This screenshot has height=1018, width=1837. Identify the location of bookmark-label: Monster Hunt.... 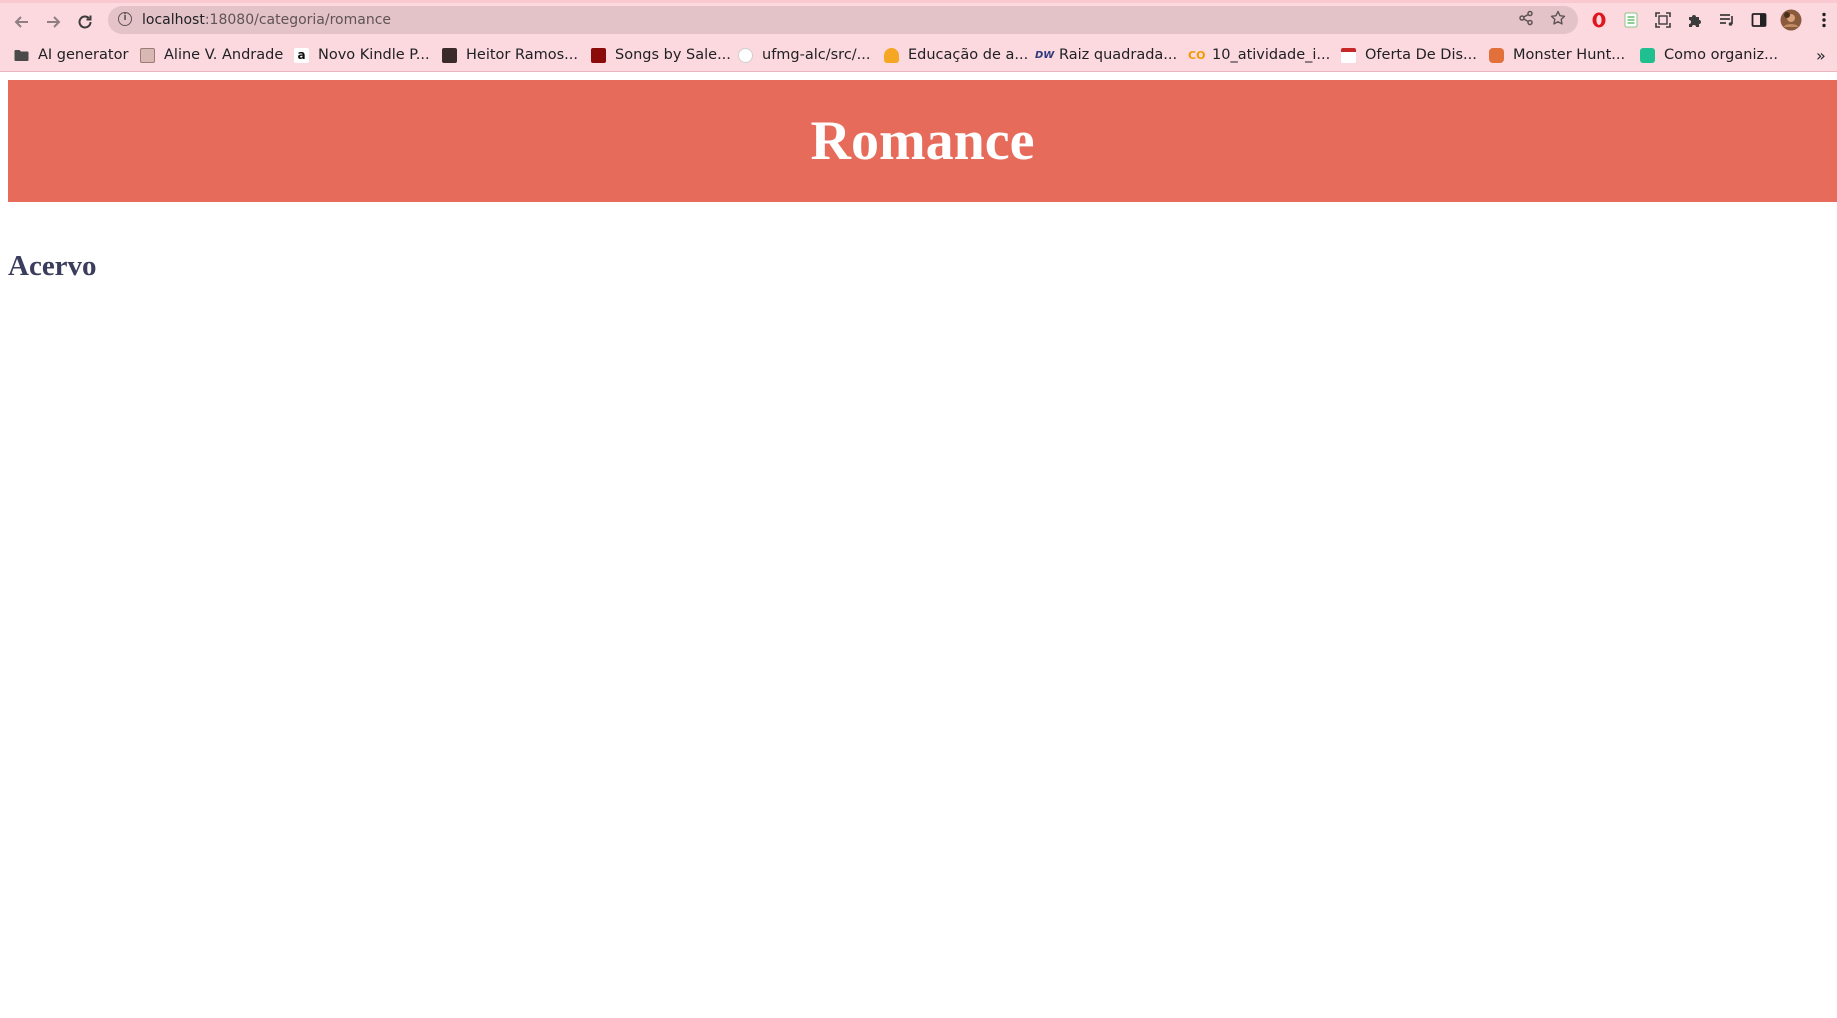
(1569, 55).